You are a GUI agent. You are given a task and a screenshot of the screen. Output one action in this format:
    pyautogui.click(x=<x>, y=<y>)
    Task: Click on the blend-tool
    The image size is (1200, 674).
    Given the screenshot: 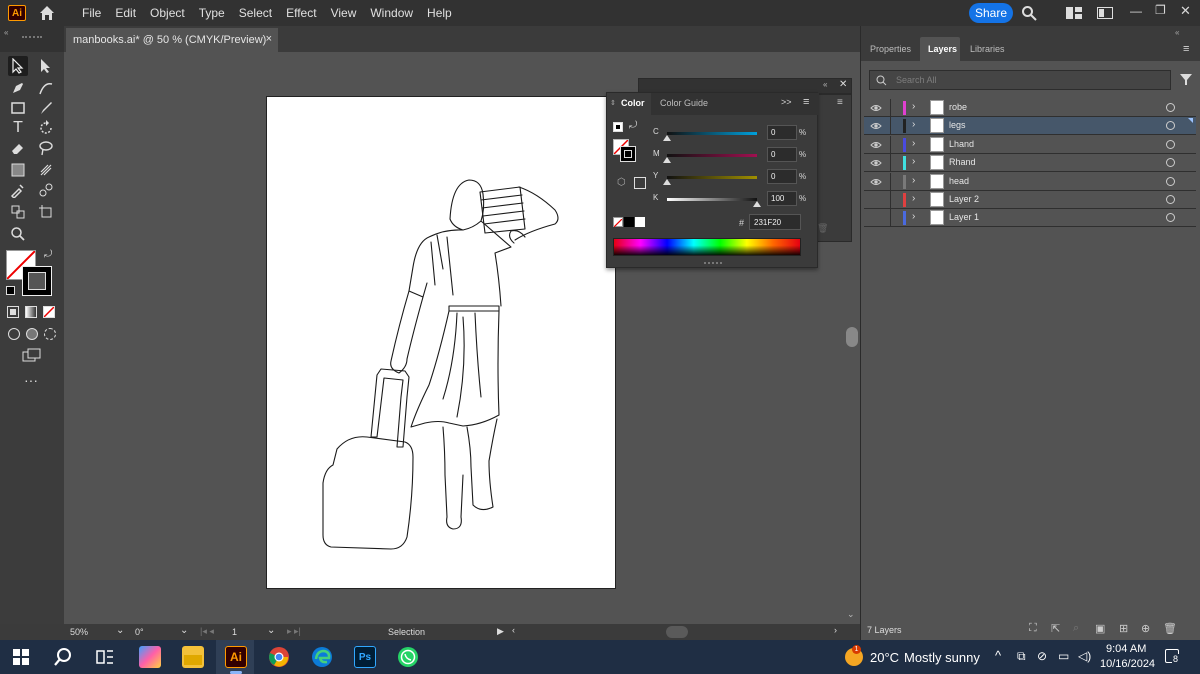 What is the action you would take?
    pyautogui.click(x=46, y=190)
    